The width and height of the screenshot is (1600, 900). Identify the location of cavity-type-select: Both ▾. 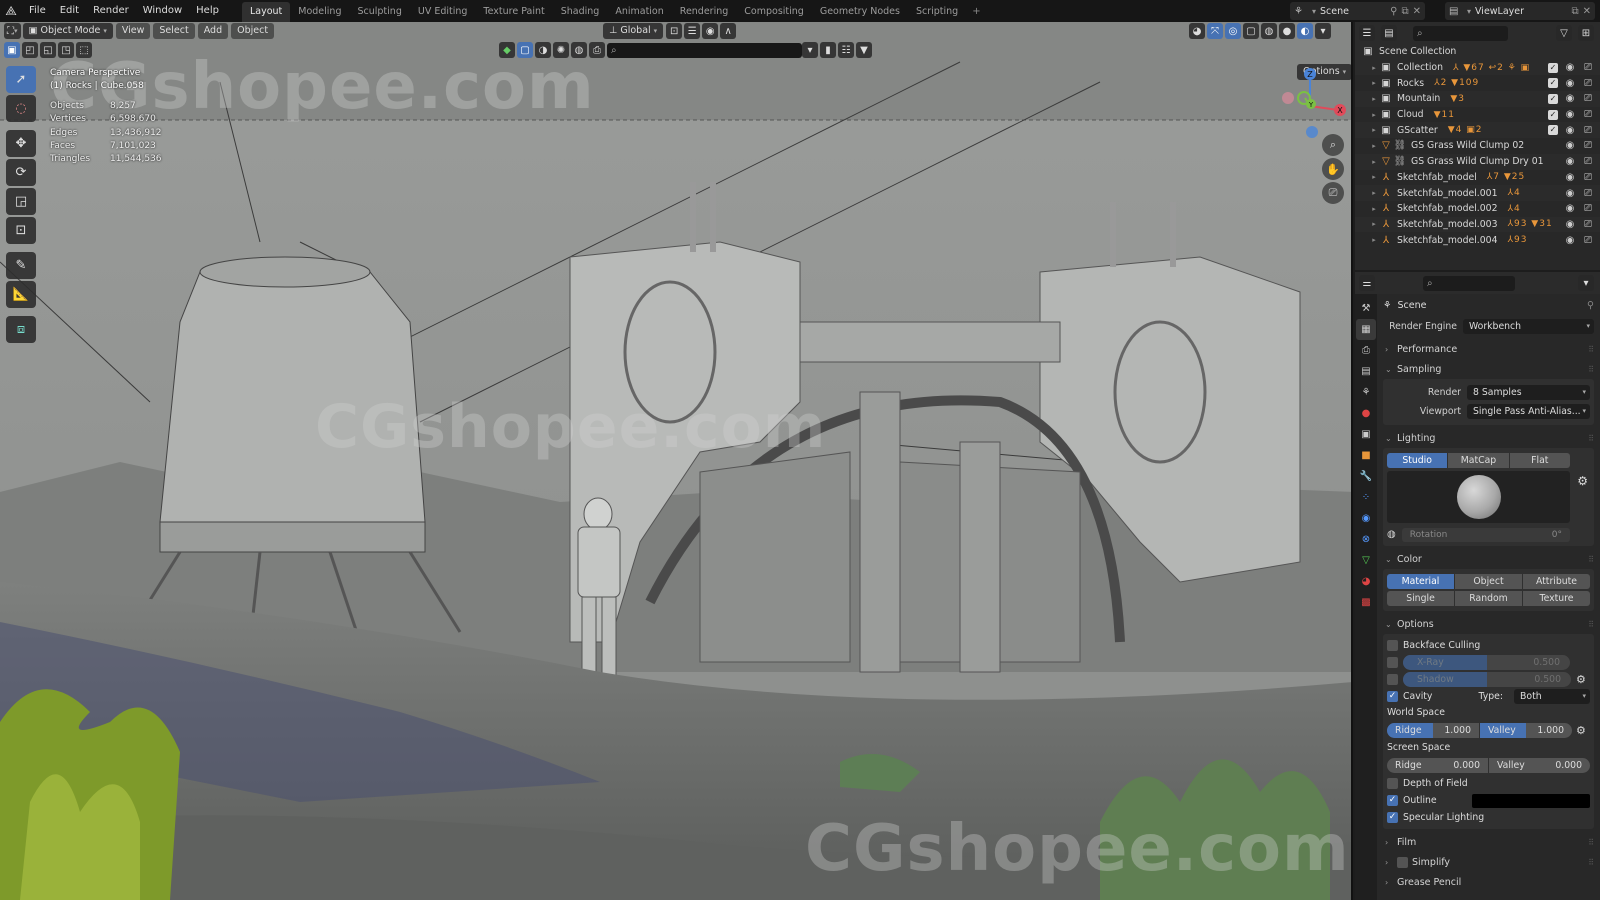
(1552, 696).